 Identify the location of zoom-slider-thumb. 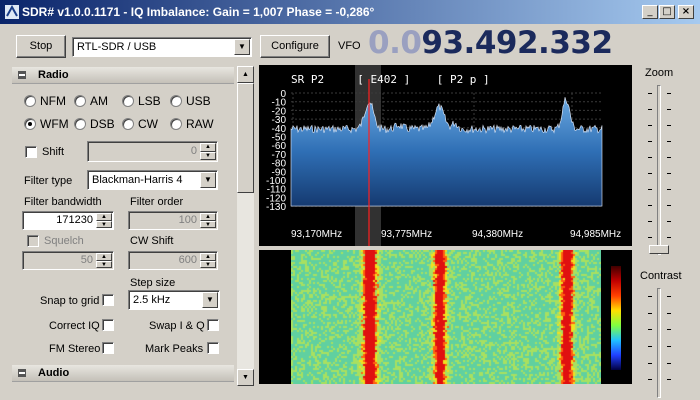
(659, 249).